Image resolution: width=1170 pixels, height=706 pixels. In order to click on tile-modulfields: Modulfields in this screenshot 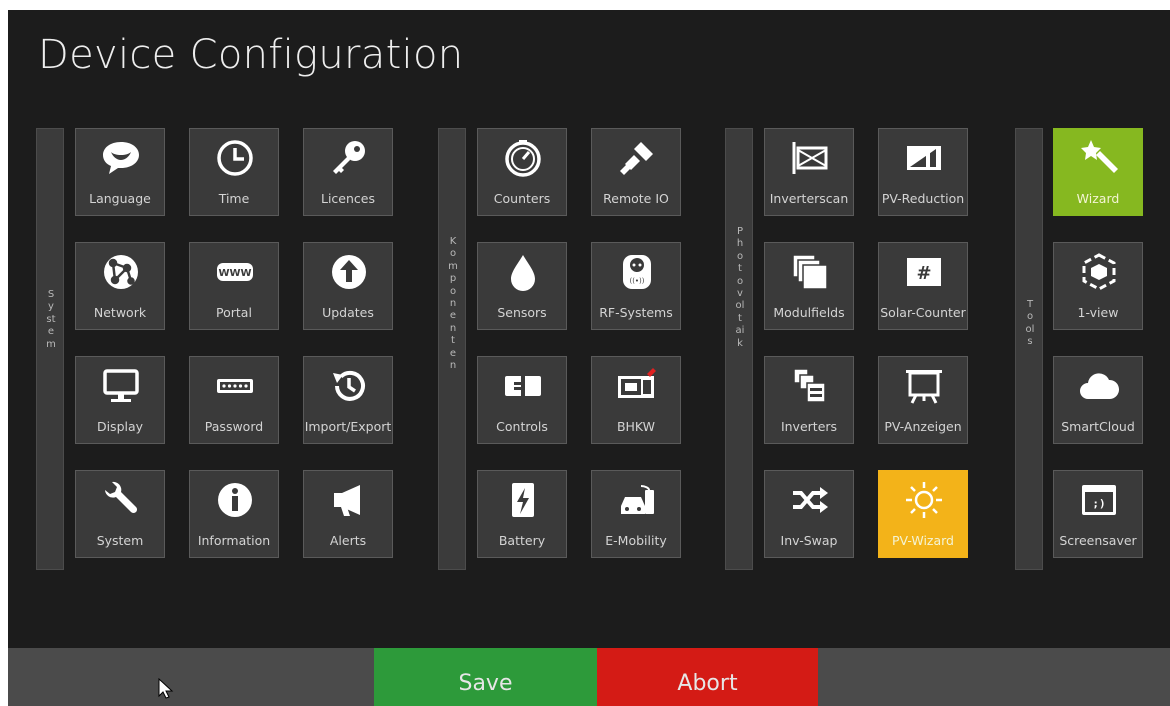, I will do `click(809, 286)`.